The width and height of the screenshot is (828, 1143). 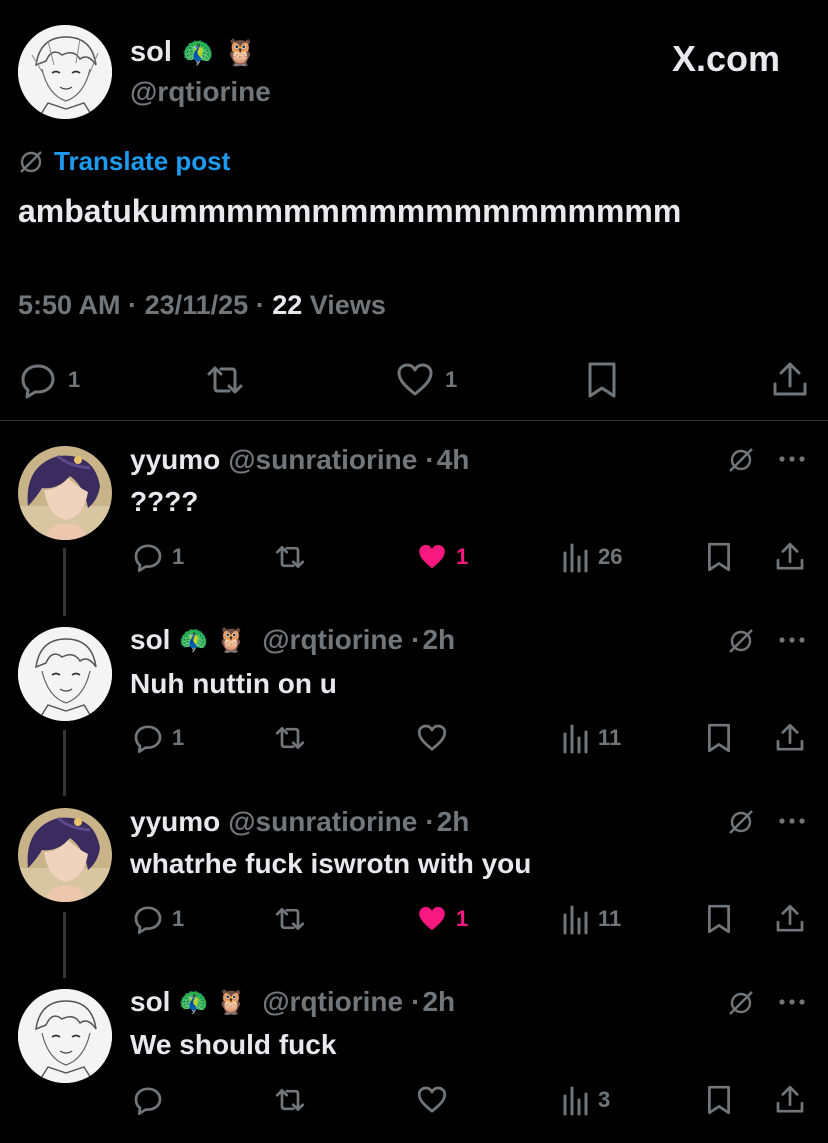 I want to click on views-button: 3, so click(x=586, y=1100).